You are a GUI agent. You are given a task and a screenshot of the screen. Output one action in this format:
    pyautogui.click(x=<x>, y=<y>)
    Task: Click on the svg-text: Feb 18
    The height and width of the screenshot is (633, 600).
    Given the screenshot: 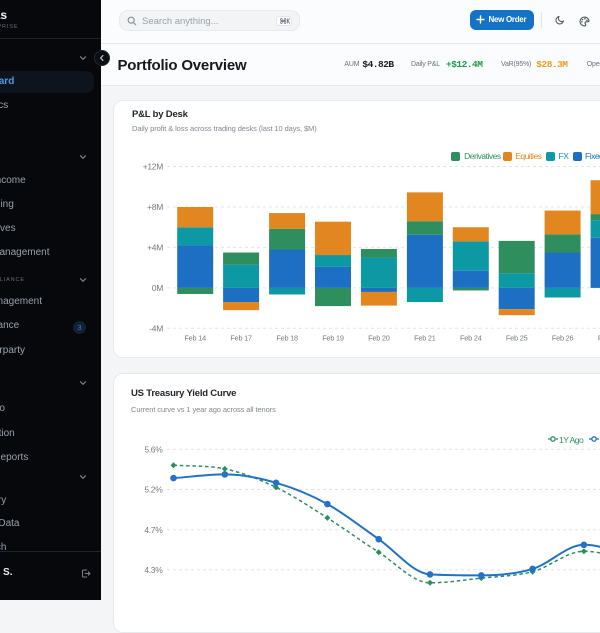 What is the action you would take?
    pyautogui.click(x=287, y=338)
    